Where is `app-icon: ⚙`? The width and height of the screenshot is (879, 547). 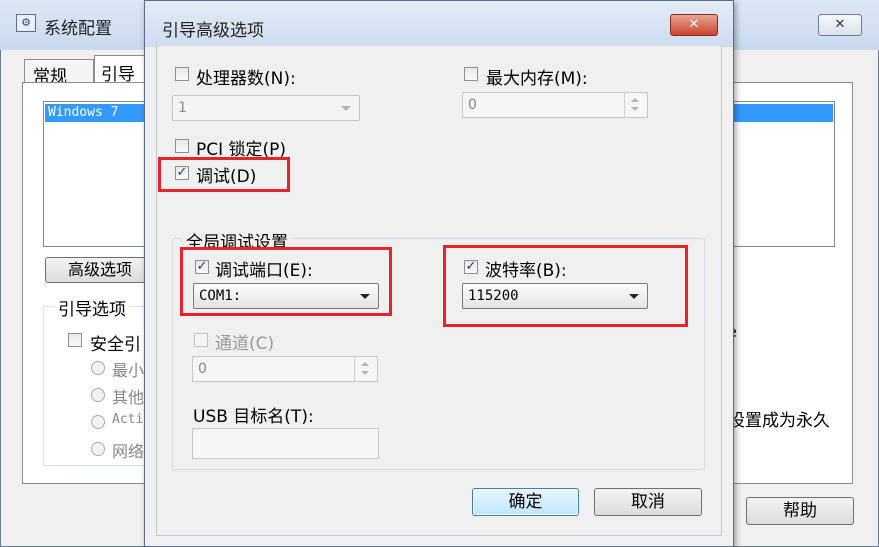
app-icon: ⚙ is located at coordinates (26, 23).